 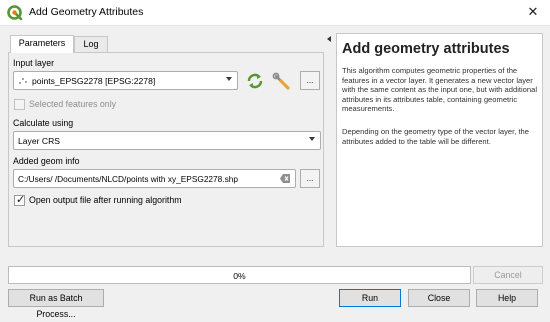 What do you see at coordinates (275, 13) in the screenshot?
I see `title-bar: Add Geometry Attributes ✕` at bounding box center [275, 13].